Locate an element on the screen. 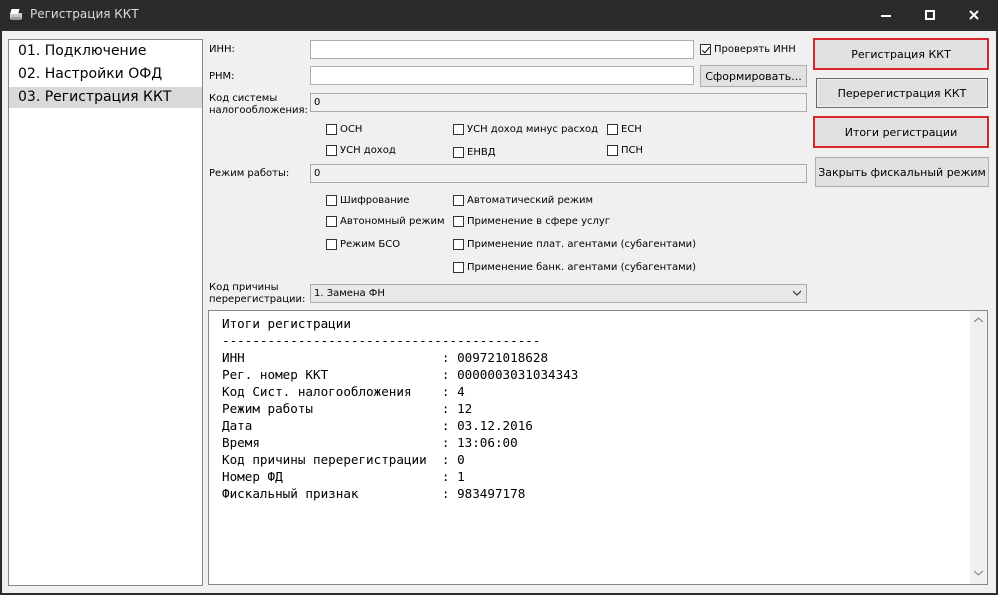  inn-label: ИНН: is located at coordinates (222, 49).